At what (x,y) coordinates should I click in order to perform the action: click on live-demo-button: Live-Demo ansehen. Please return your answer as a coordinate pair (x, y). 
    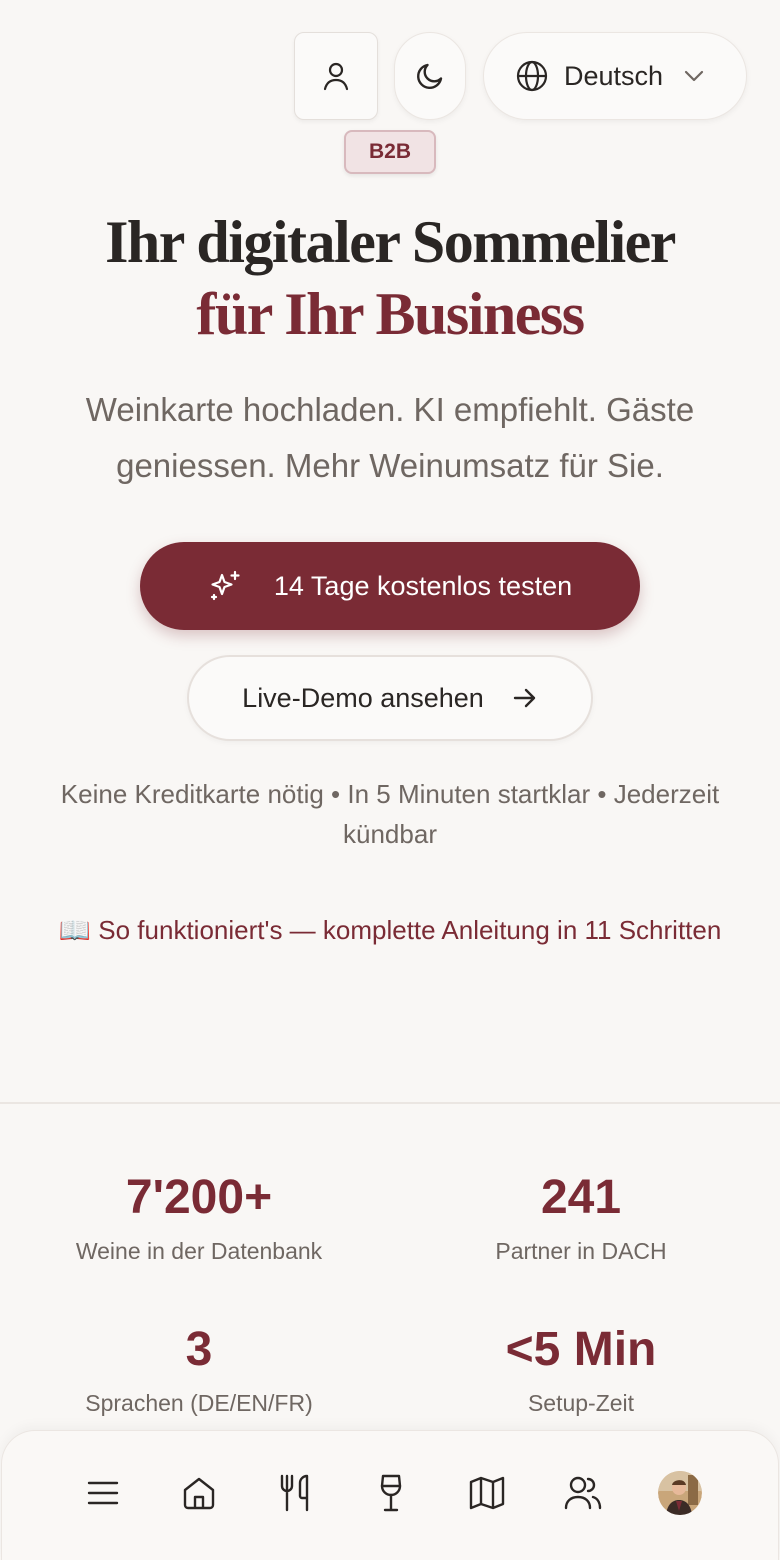
    Looking at the image, I should click on (390, 698).